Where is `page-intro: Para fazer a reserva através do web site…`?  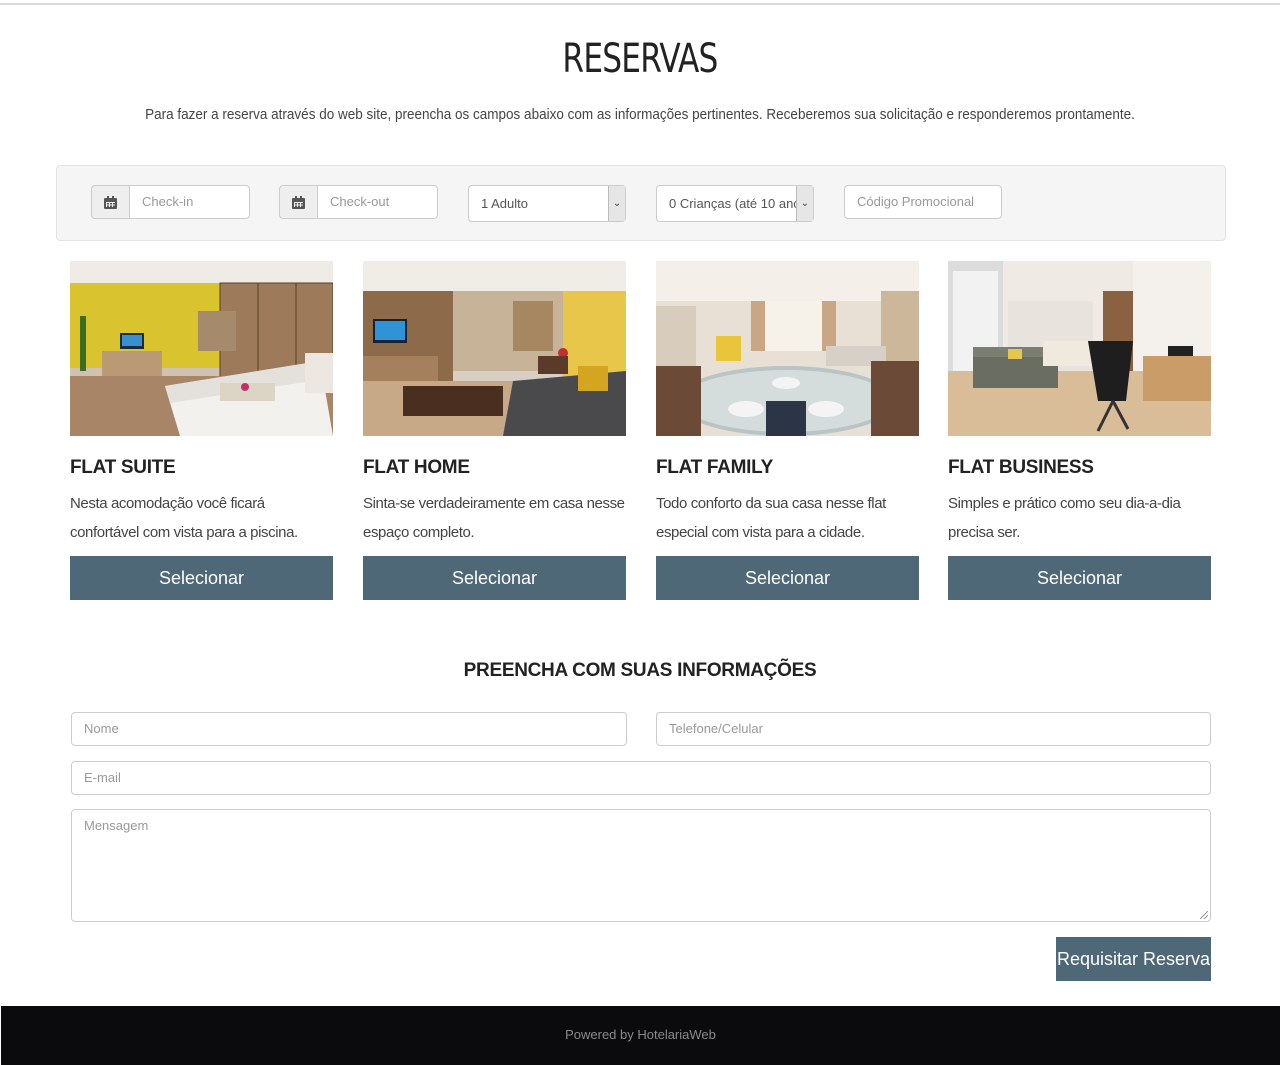 page-intro: Para fazer a reserva através do web site… is located at coordinates (640, 114).